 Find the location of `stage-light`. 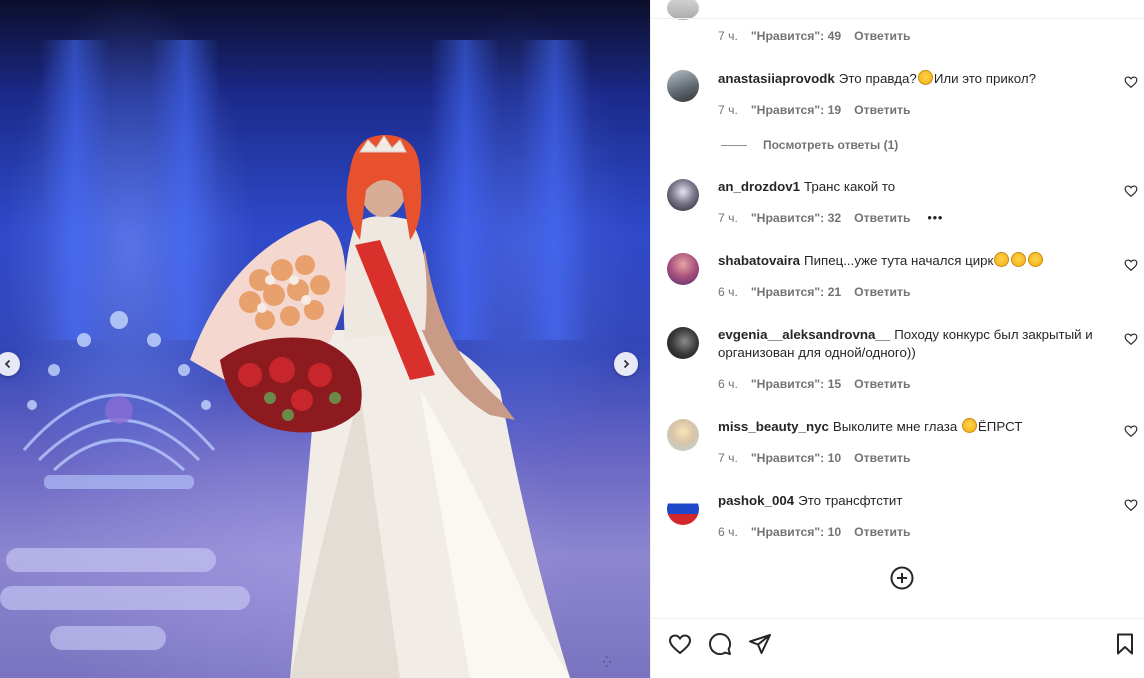

stage-light is located at coordinates (75, 190).